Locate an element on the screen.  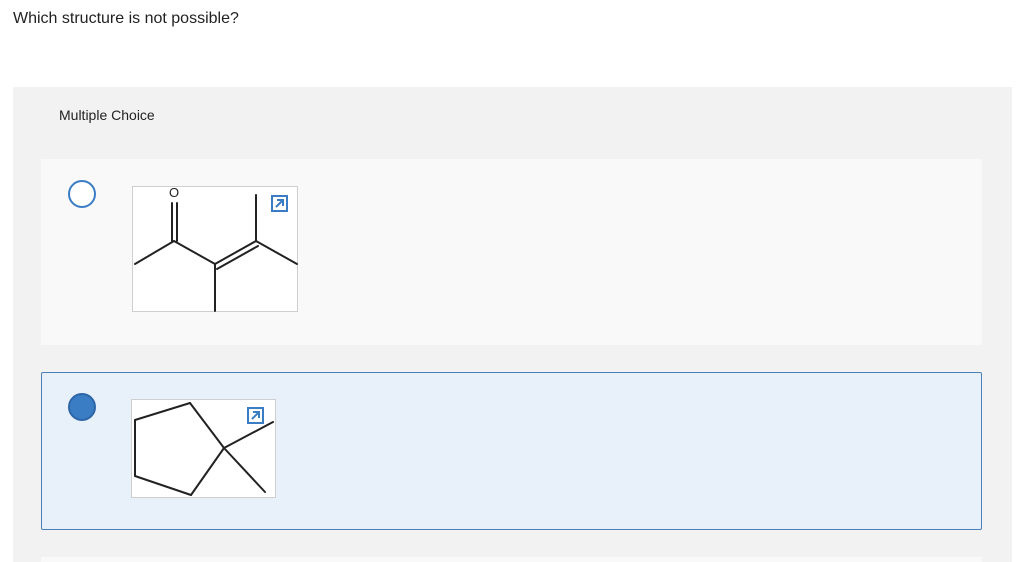
radio-button-selected is located at coordinates (82, 407).